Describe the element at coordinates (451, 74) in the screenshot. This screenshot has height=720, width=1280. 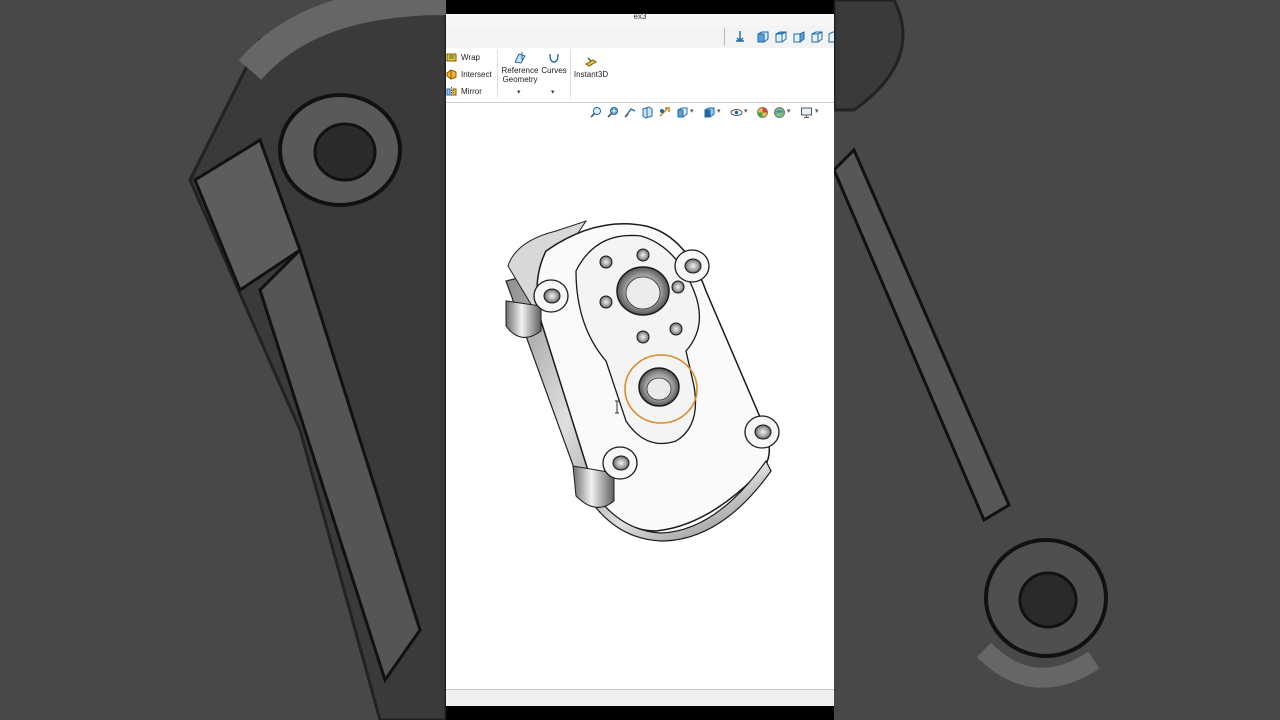
I see `intersect-icon` at that location.